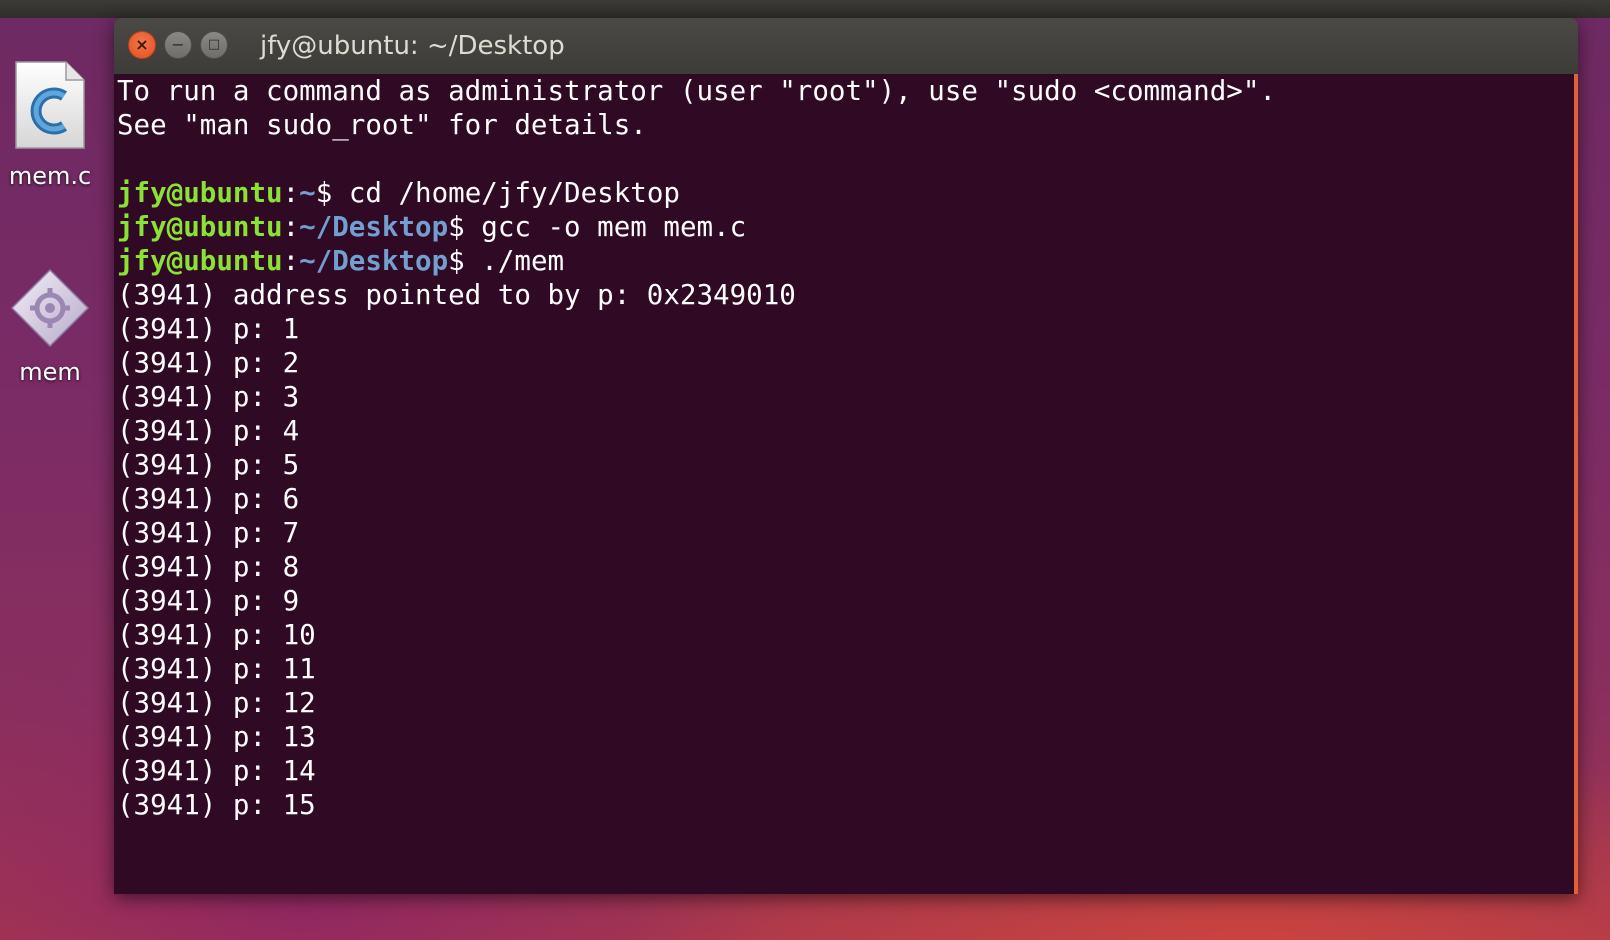  I want to click on desktop-icon-label: mem.c, so click(50, 176).